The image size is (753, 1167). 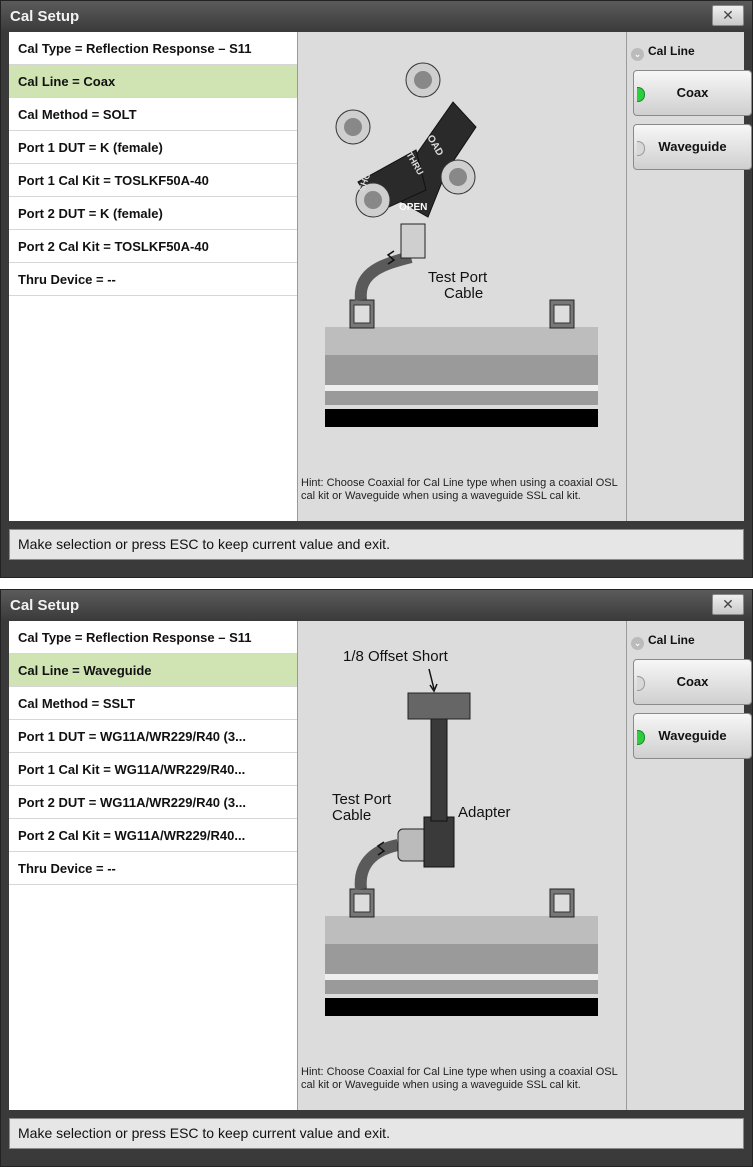 What do you see at coordinates (461, 244) in the screenshot?
I see `coax-osl-cal-diagram: LOAD THRU SHORT OPEN Test Port Cable` at bounding box center [461, 244].